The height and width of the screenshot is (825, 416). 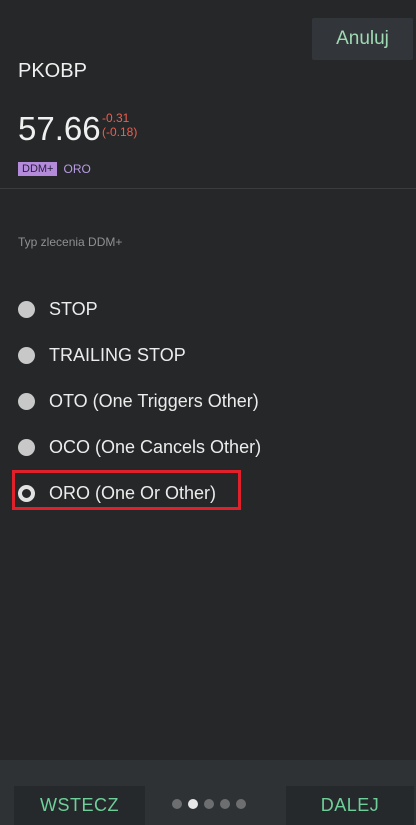 I want to click on order-tags: DDM+ ORO, so click(x=54, y=169).